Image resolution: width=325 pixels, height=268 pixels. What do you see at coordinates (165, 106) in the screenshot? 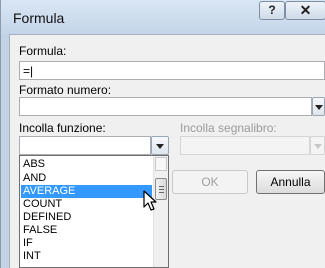
I see `number-format-input` at bounding box center [165, 106].